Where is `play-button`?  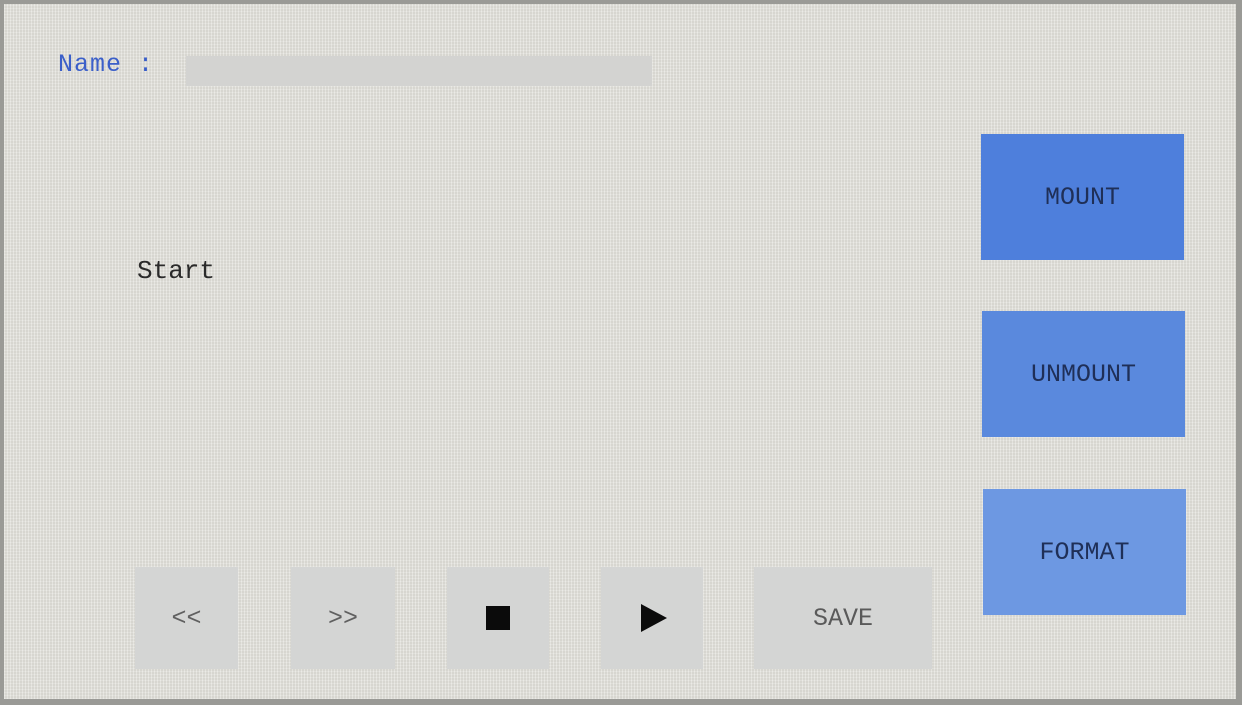
play-button is located at coordinates (652, 618).